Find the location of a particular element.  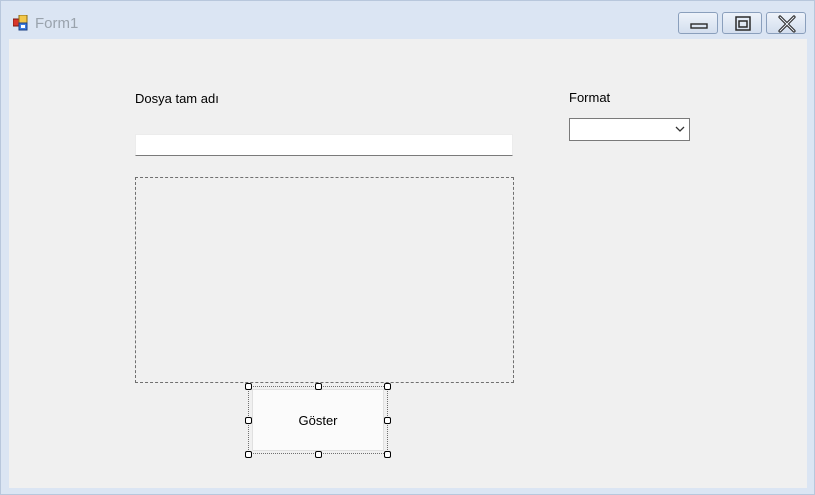

resize-handle-top-right is located at coordinates (387, 386).